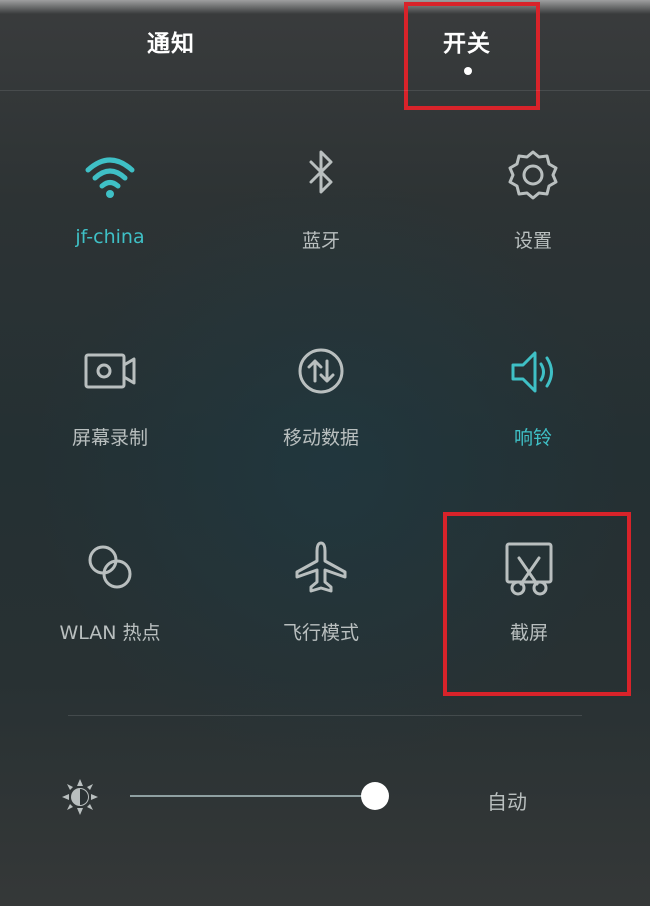 The width and height of the screenshot is (650, 906). Describe the element at coordinates (320, 633) in the screenshot. I see `tile-airplane-label: 飞行模式` at that location.